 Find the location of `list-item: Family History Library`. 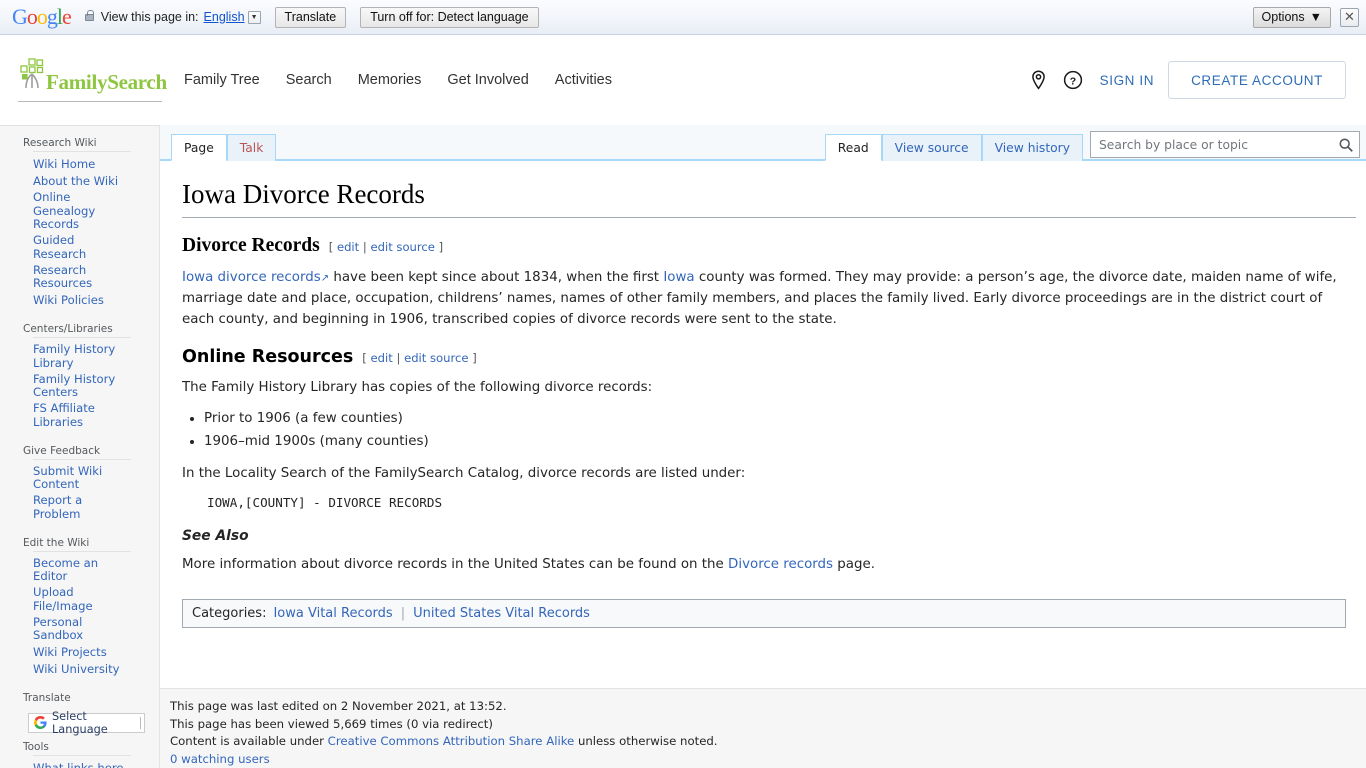

list-item: Family History Library is located at coordinates (82, 357).